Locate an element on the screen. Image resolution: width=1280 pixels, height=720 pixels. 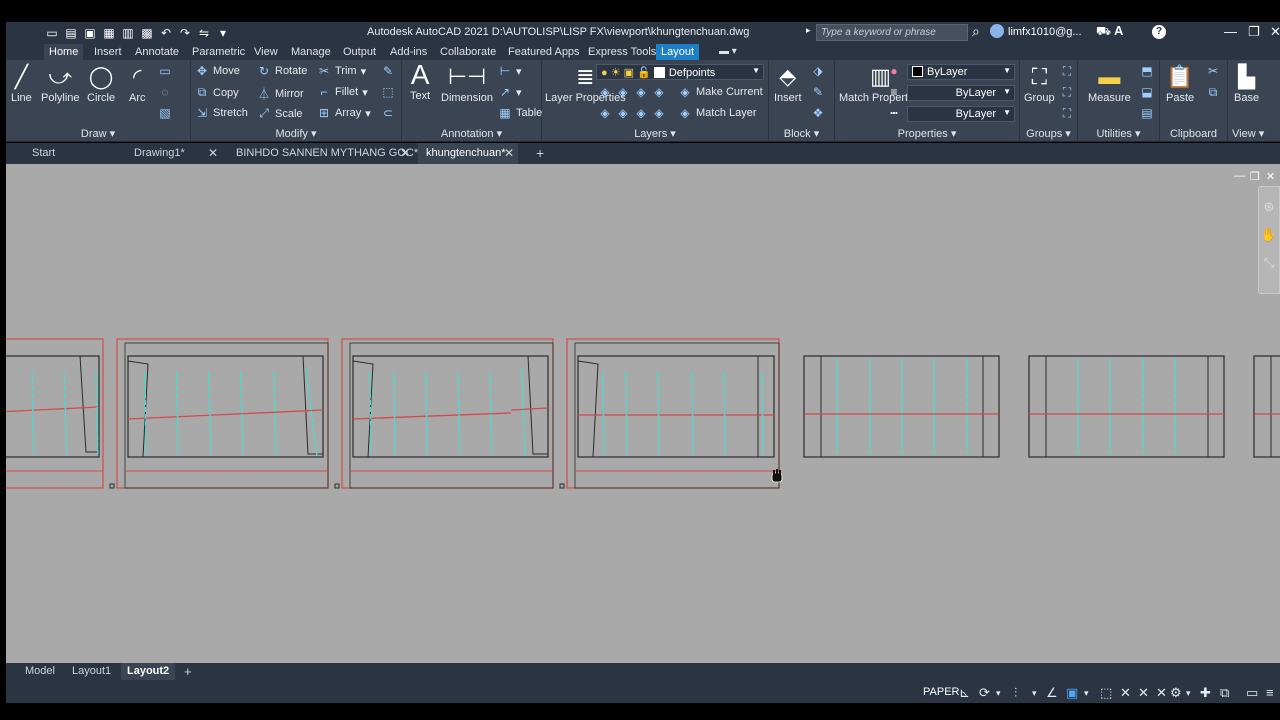
circle-button: ◯ Circle is located at coordinates (101, 84).